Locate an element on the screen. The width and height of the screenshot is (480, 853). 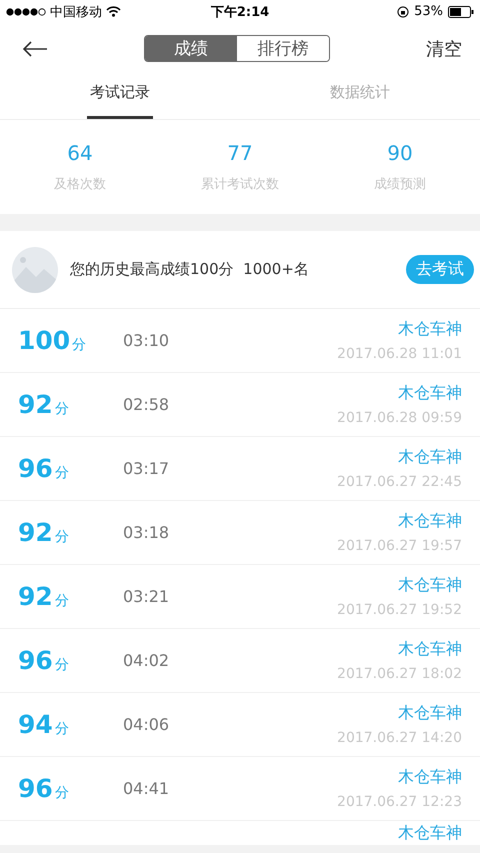
back-arrow-icon is located at coordinates (35, 48).